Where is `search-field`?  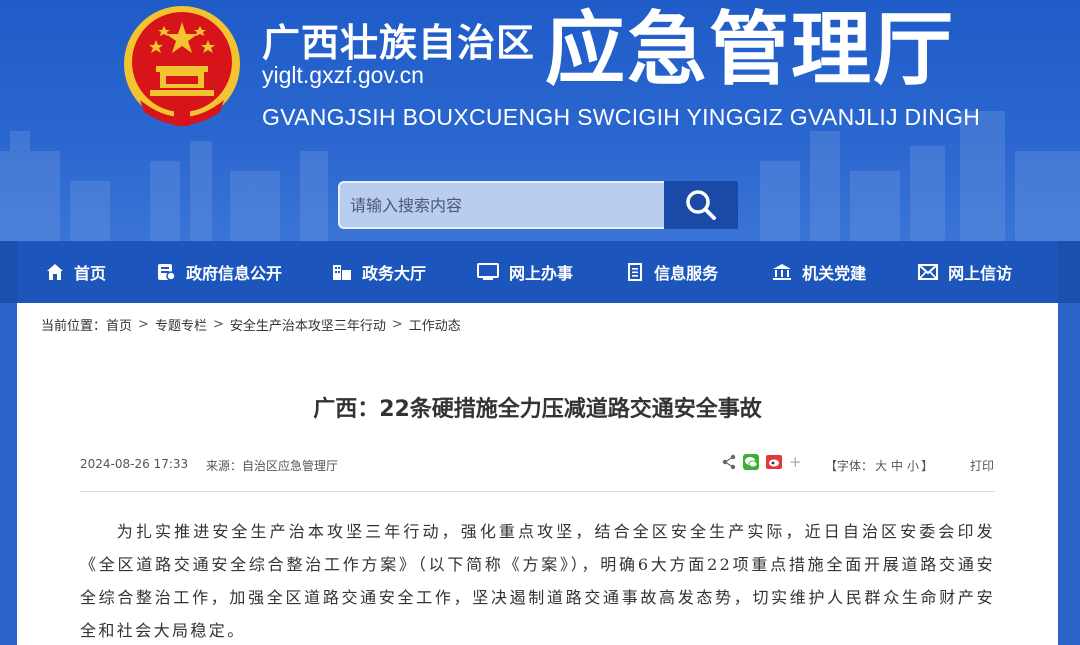
search-field is located at coordinates (501, 205).